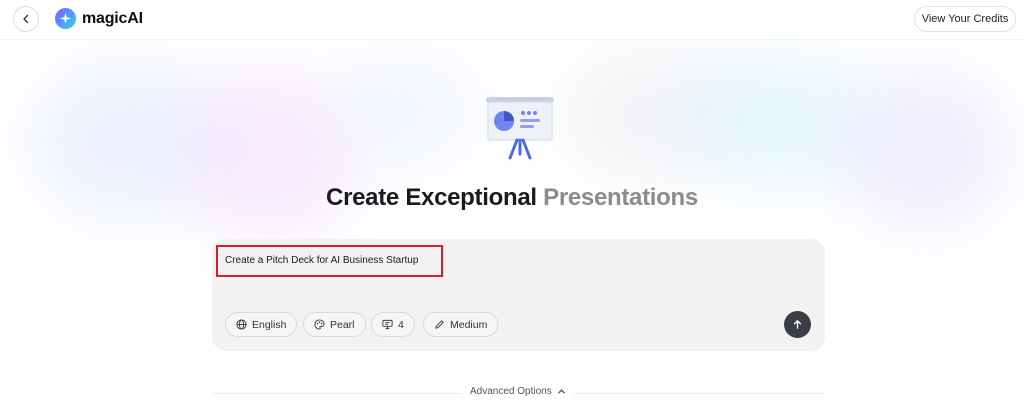  What do you see at coordinates (469, 324) in the screenshot?
I see `length-label: Medium` at bounding box center [469, 324].